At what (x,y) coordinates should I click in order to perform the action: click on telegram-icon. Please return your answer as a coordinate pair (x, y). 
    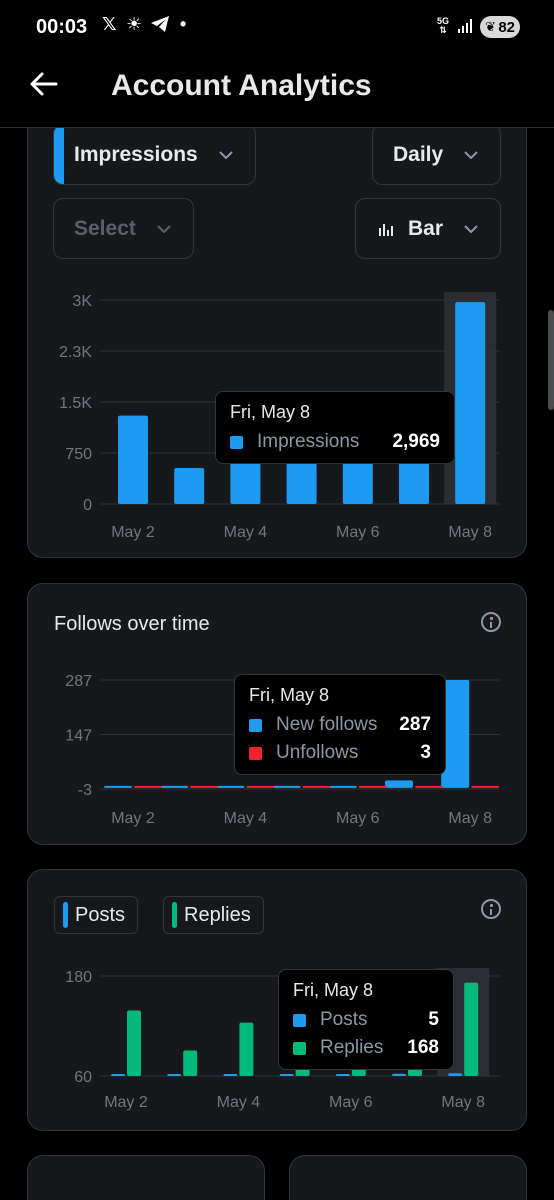
    Looking at the image, I should click on (160, 26).